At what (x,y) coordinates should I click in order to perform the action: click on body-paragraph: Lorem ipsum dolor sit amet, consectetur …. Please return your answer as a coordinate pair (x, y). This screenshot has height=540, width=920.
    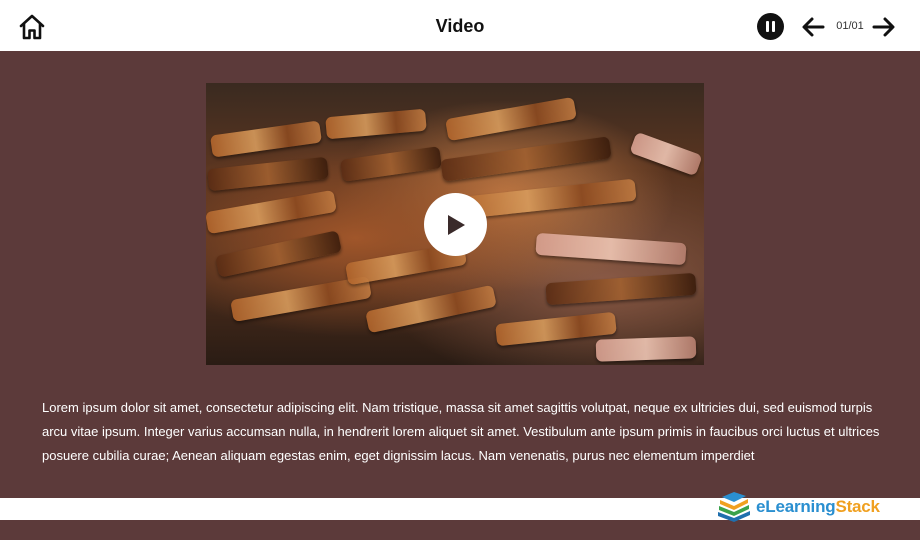
    Looking at the image, I should click on (461, 431).